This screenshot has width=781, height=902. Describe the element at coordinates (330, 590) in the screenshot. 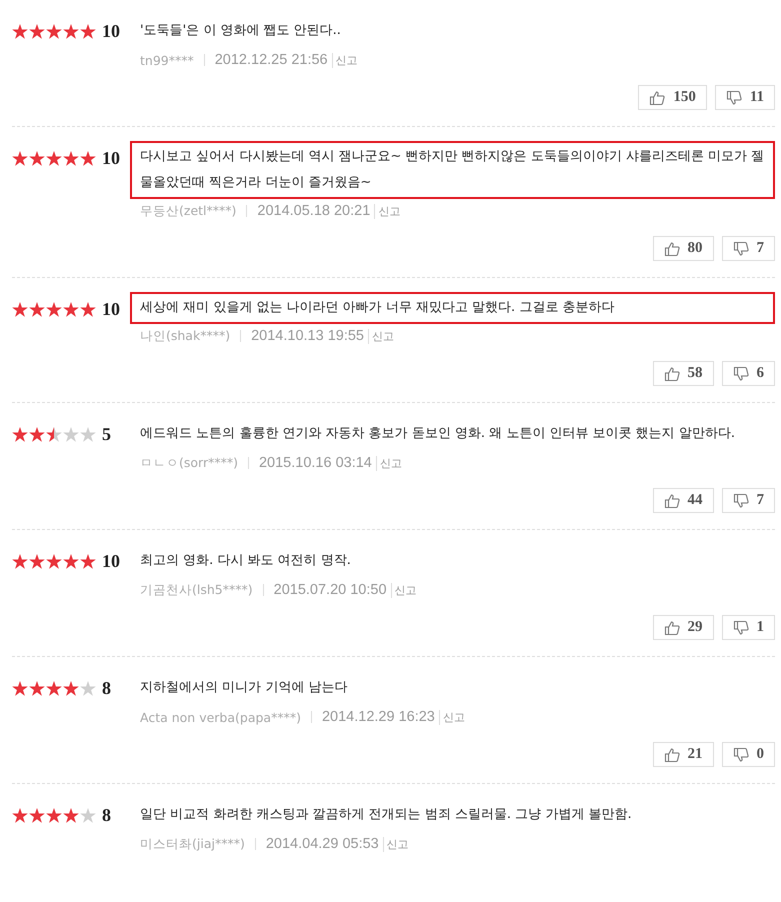

I see `review-date: 2015.07.20 10:50` at that location.